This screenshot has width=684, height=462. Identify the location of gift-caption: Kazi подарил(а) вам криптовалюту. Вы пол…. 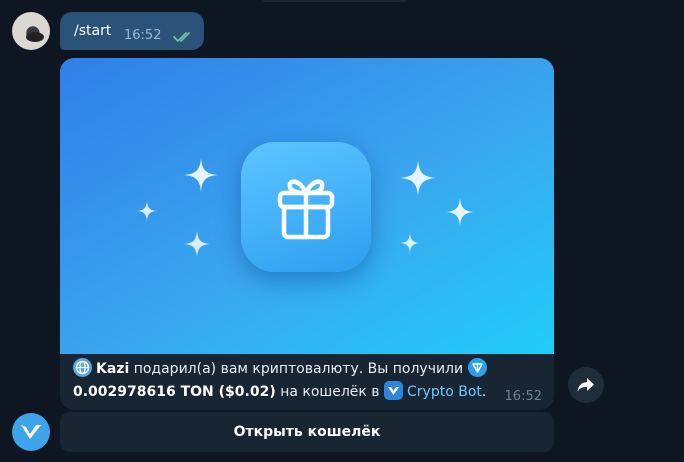
(308, 381).